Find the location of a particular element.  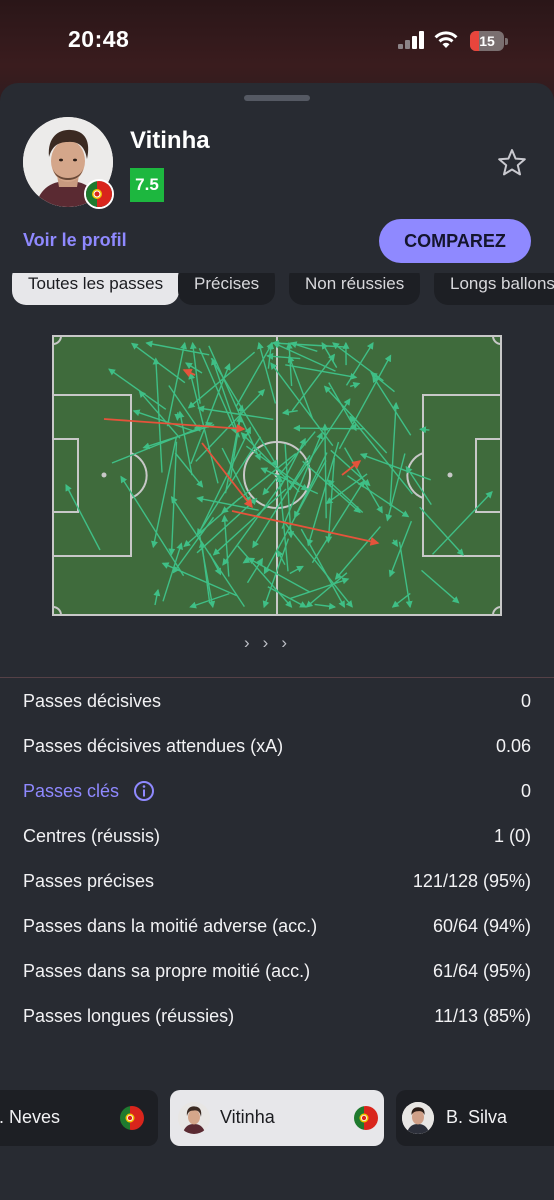

player-card-vitinha: Vitinha is located at coordinates (277, 1118).